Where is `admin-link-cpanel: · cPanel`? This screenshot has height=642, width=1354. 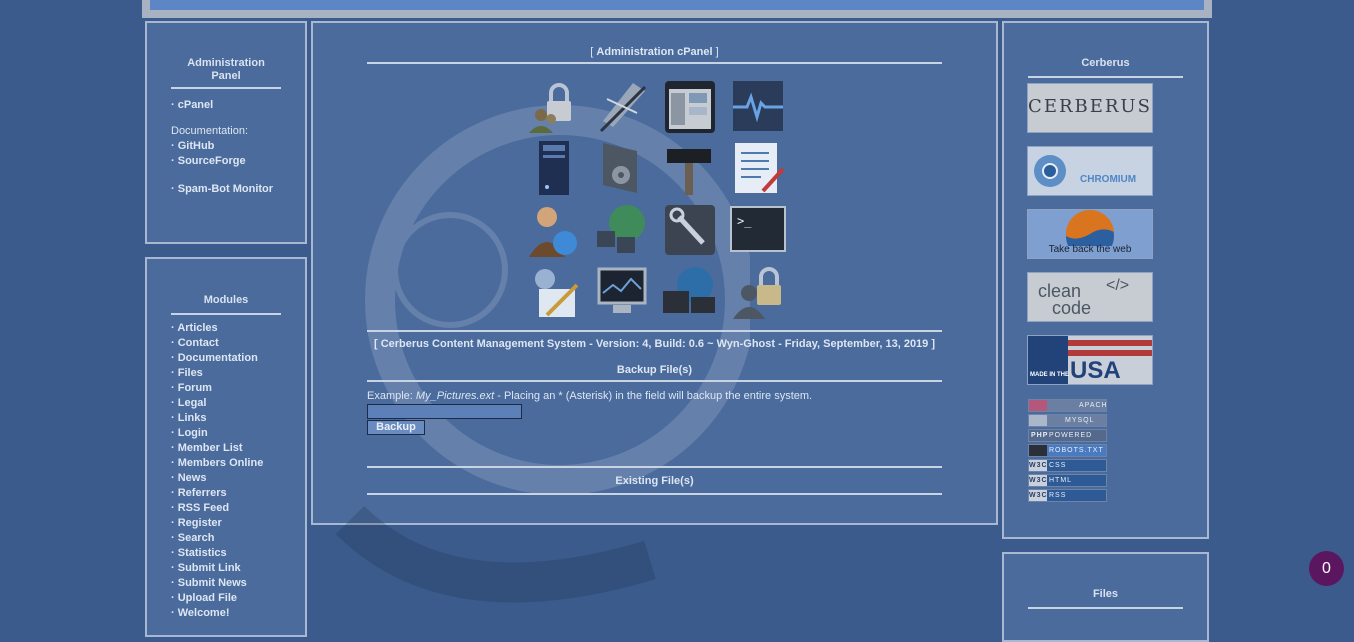 admin-link-cpanel: · cPanel is located at coordinates (192, 105).